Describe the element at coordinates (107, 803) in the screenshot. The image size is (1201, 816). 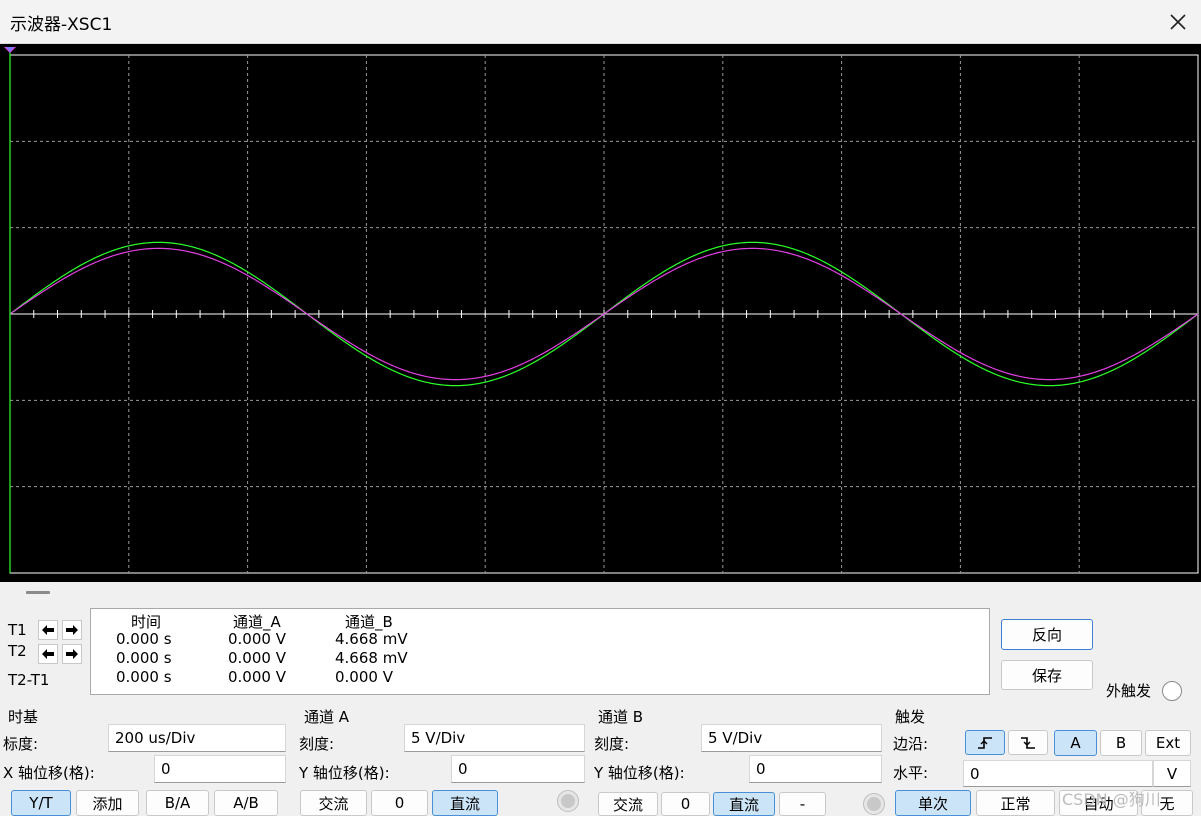
I see `mode-add-button: 添加` at that location.